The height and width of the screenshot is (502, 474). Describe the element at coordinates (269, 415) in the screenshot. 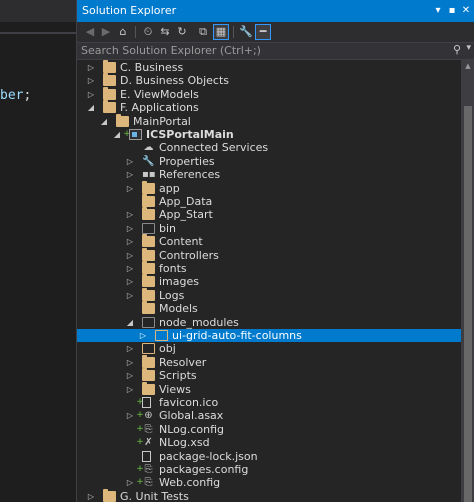

I see `tree-item: ▷ + ⊕ Global.asax` at that location.